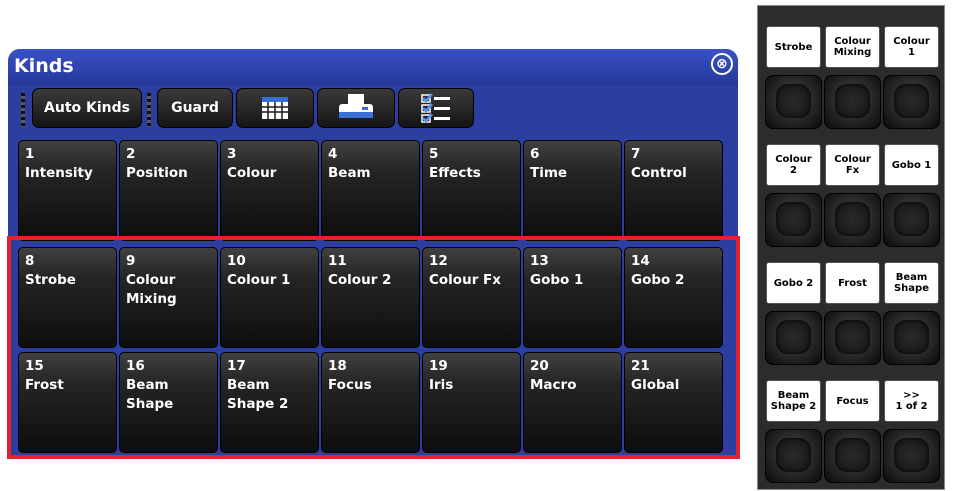  Describe the element at coordinates (455, 173) in the screenshot. I see `kind-label: Effects` at that location.